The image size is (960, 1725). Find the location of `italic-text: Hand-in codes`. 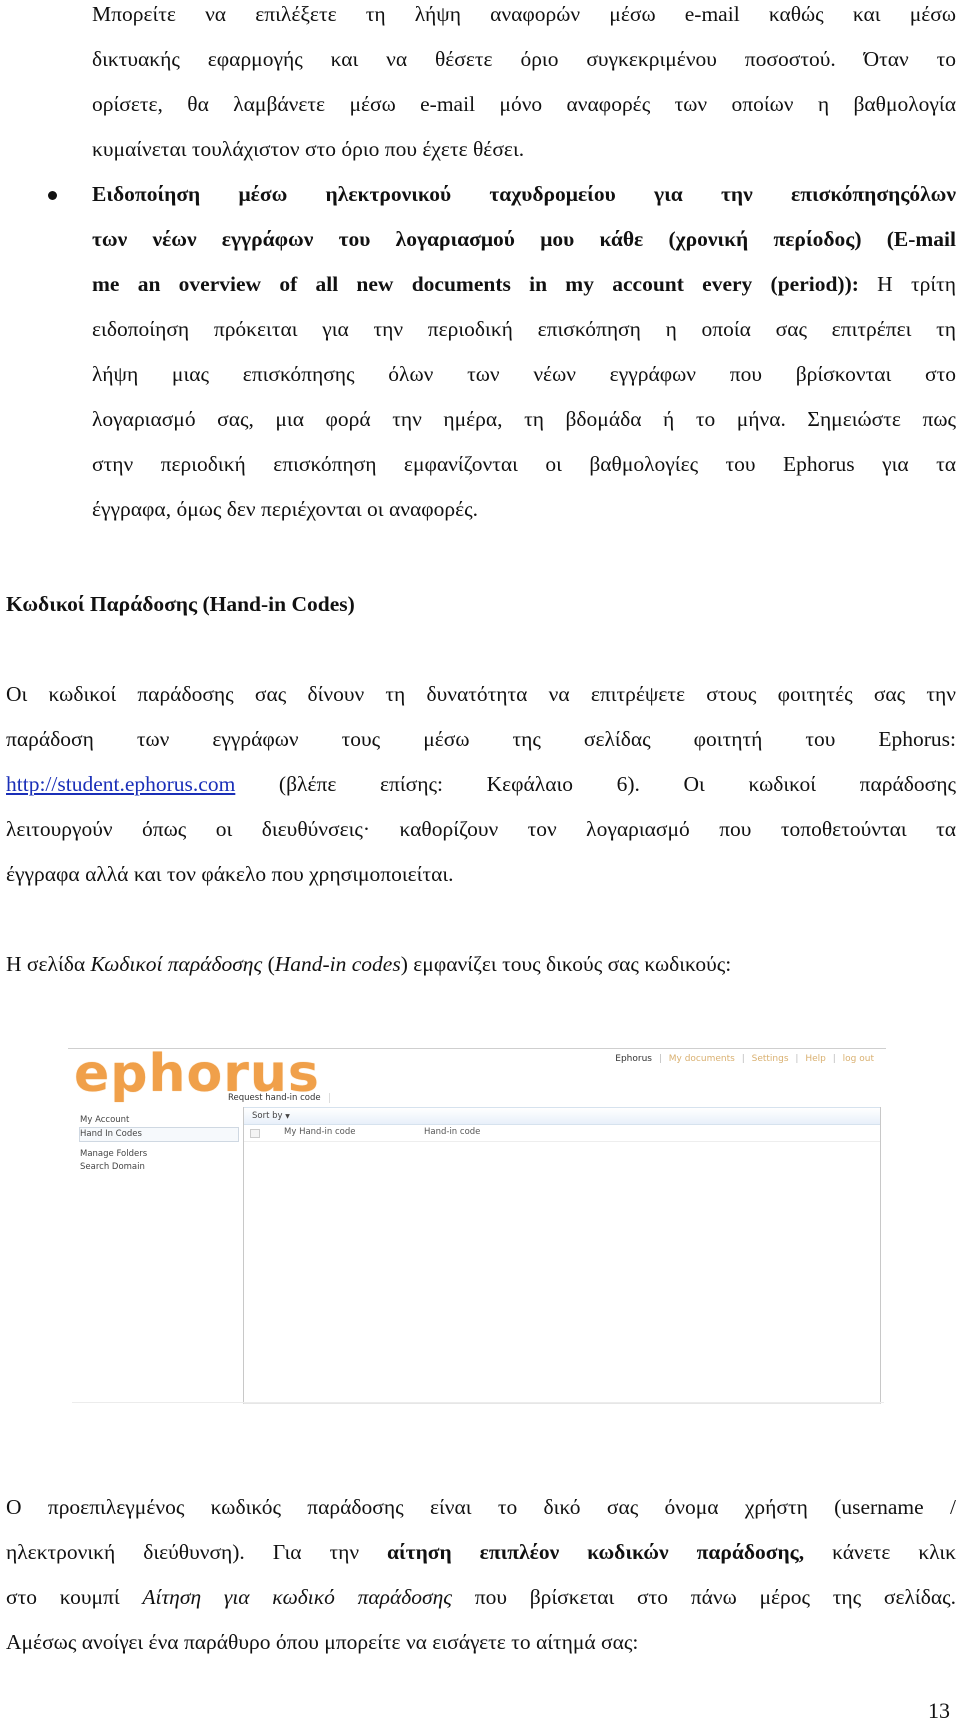

italic-text: Hand-in codes is located at coordinates (337, 964).